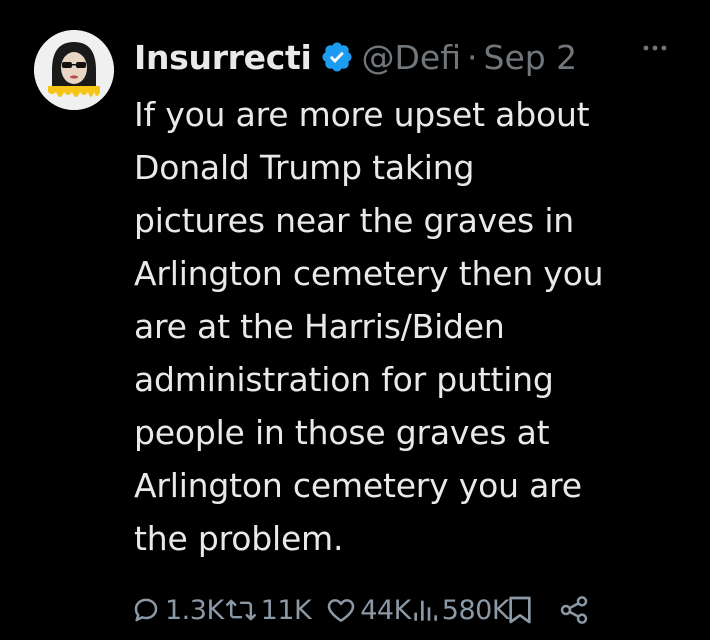  I want to click on avatar, so click(74, 70).